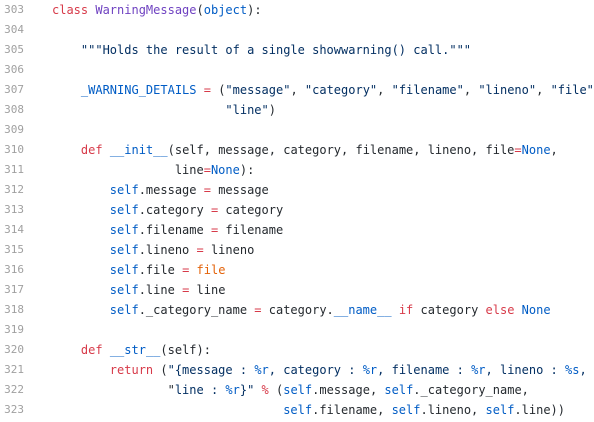 Image resolution: width=594 pixels, height=422 pixels. Describe the element at coordinates (297, 10) in the screenshot. I see `code-line: 303 class WarningMessage(object):` at that location.